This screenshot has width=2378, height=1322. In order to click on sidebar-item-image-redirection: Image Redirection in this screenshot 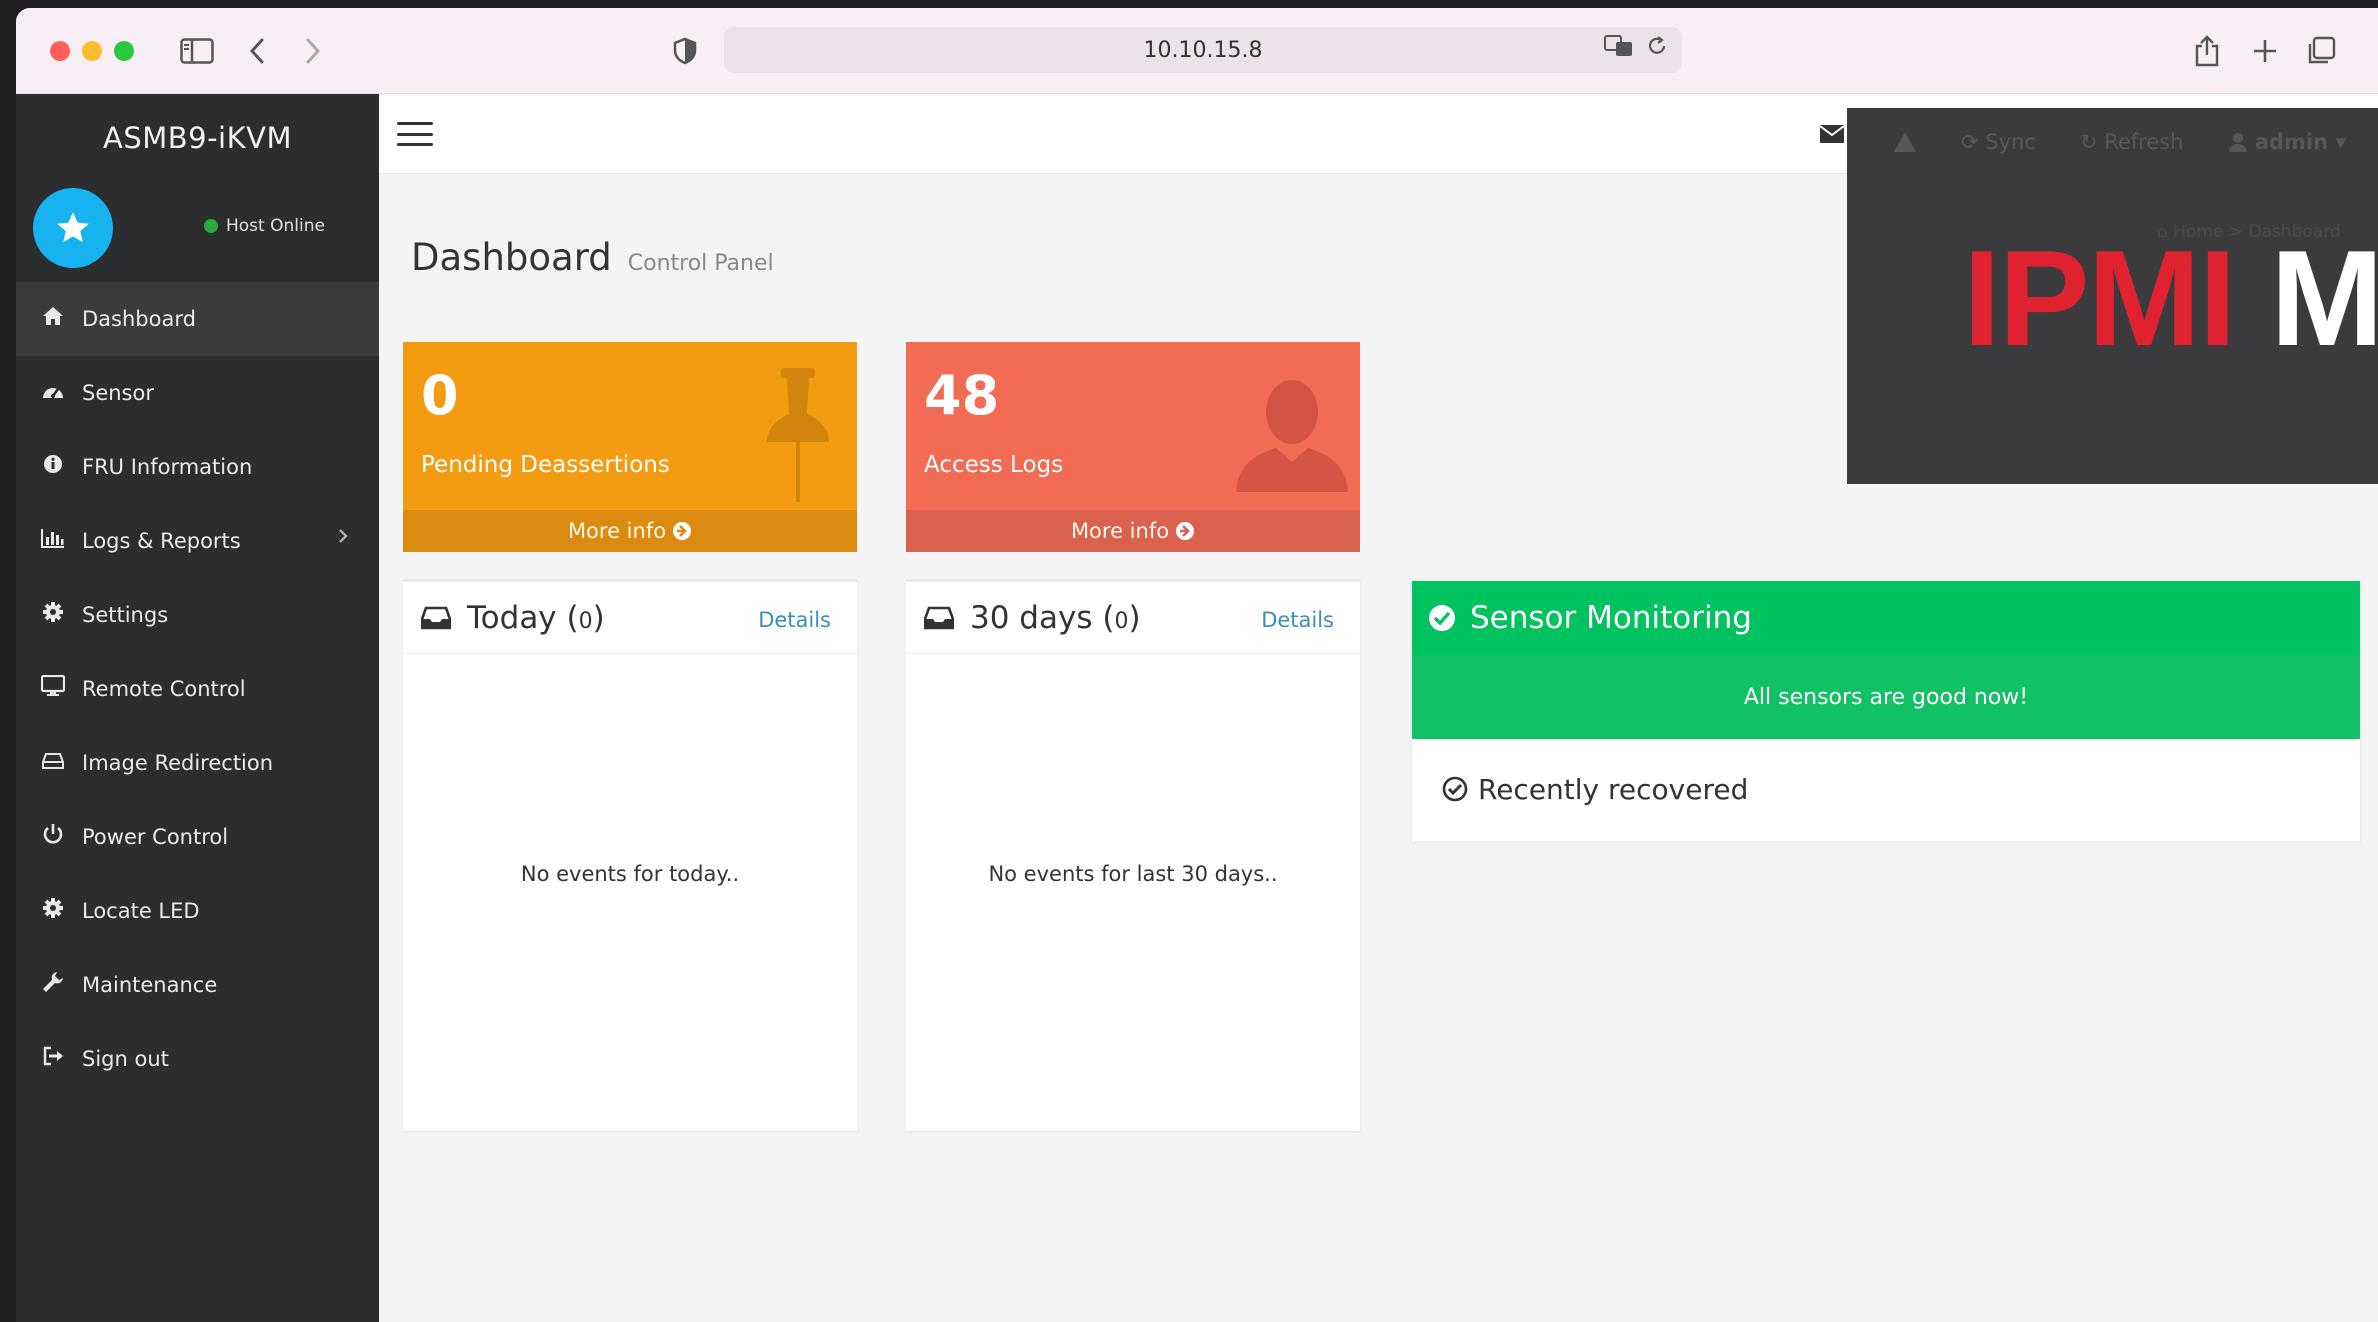, I will do `click(197, 763)`.